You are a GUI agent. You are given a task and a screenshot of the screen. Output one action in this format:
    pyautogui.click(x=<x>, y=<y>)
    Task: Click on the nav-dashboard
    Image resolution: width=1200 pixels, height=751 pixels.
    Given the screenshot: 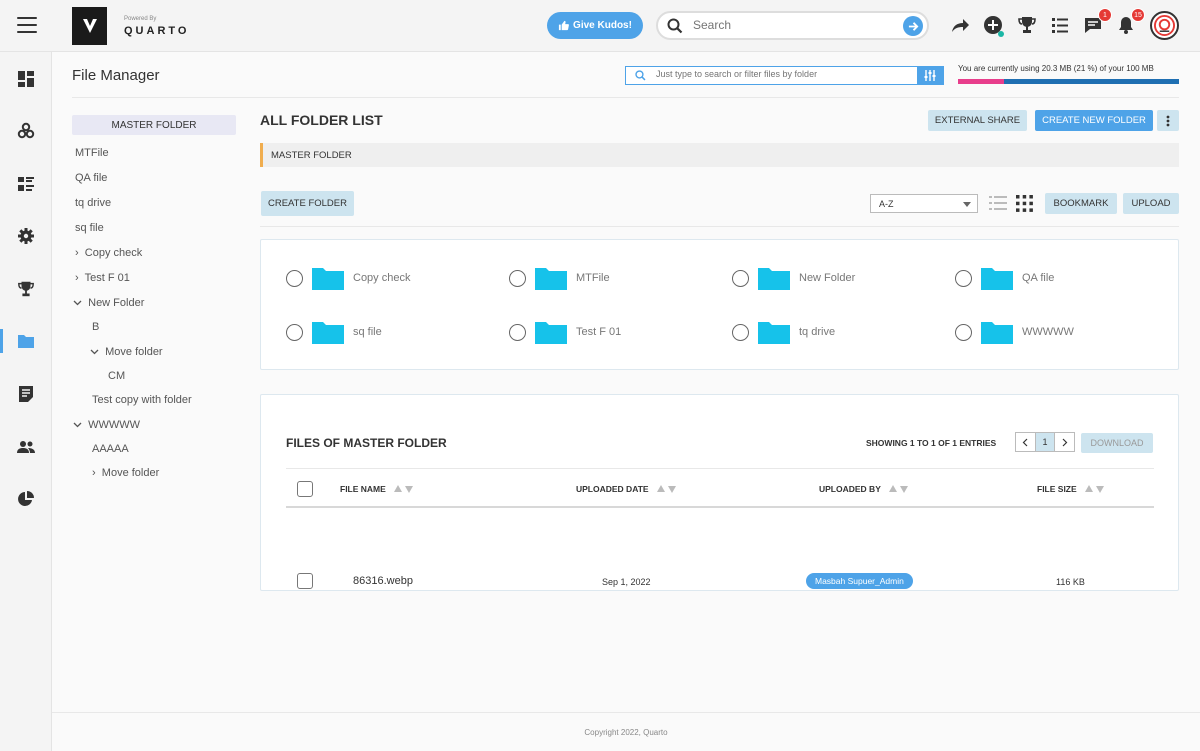 What is the action you would take?
    pyautogui.click(x=26, y=79)
    